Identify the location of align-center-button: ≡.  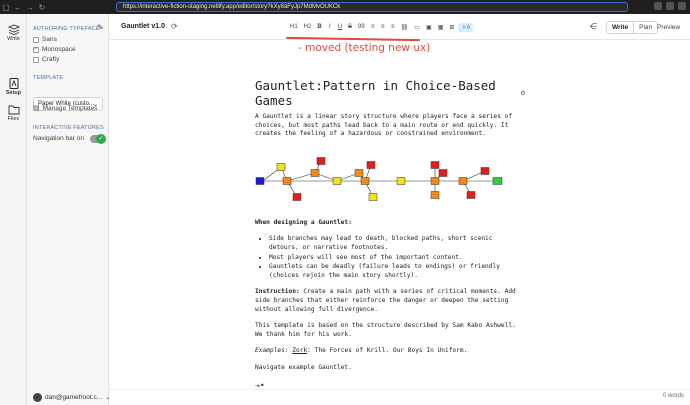
(383, 27).